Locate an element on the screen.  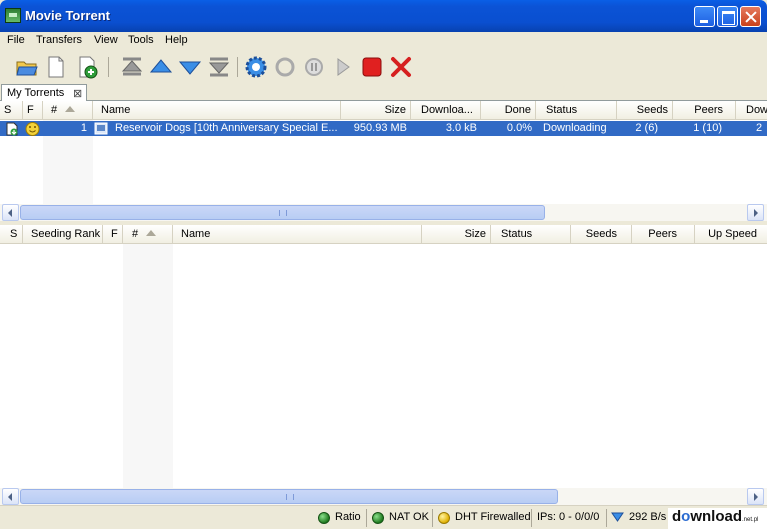
col-seeding-rank: Seeding Rank is located at coordinates (63, 234).